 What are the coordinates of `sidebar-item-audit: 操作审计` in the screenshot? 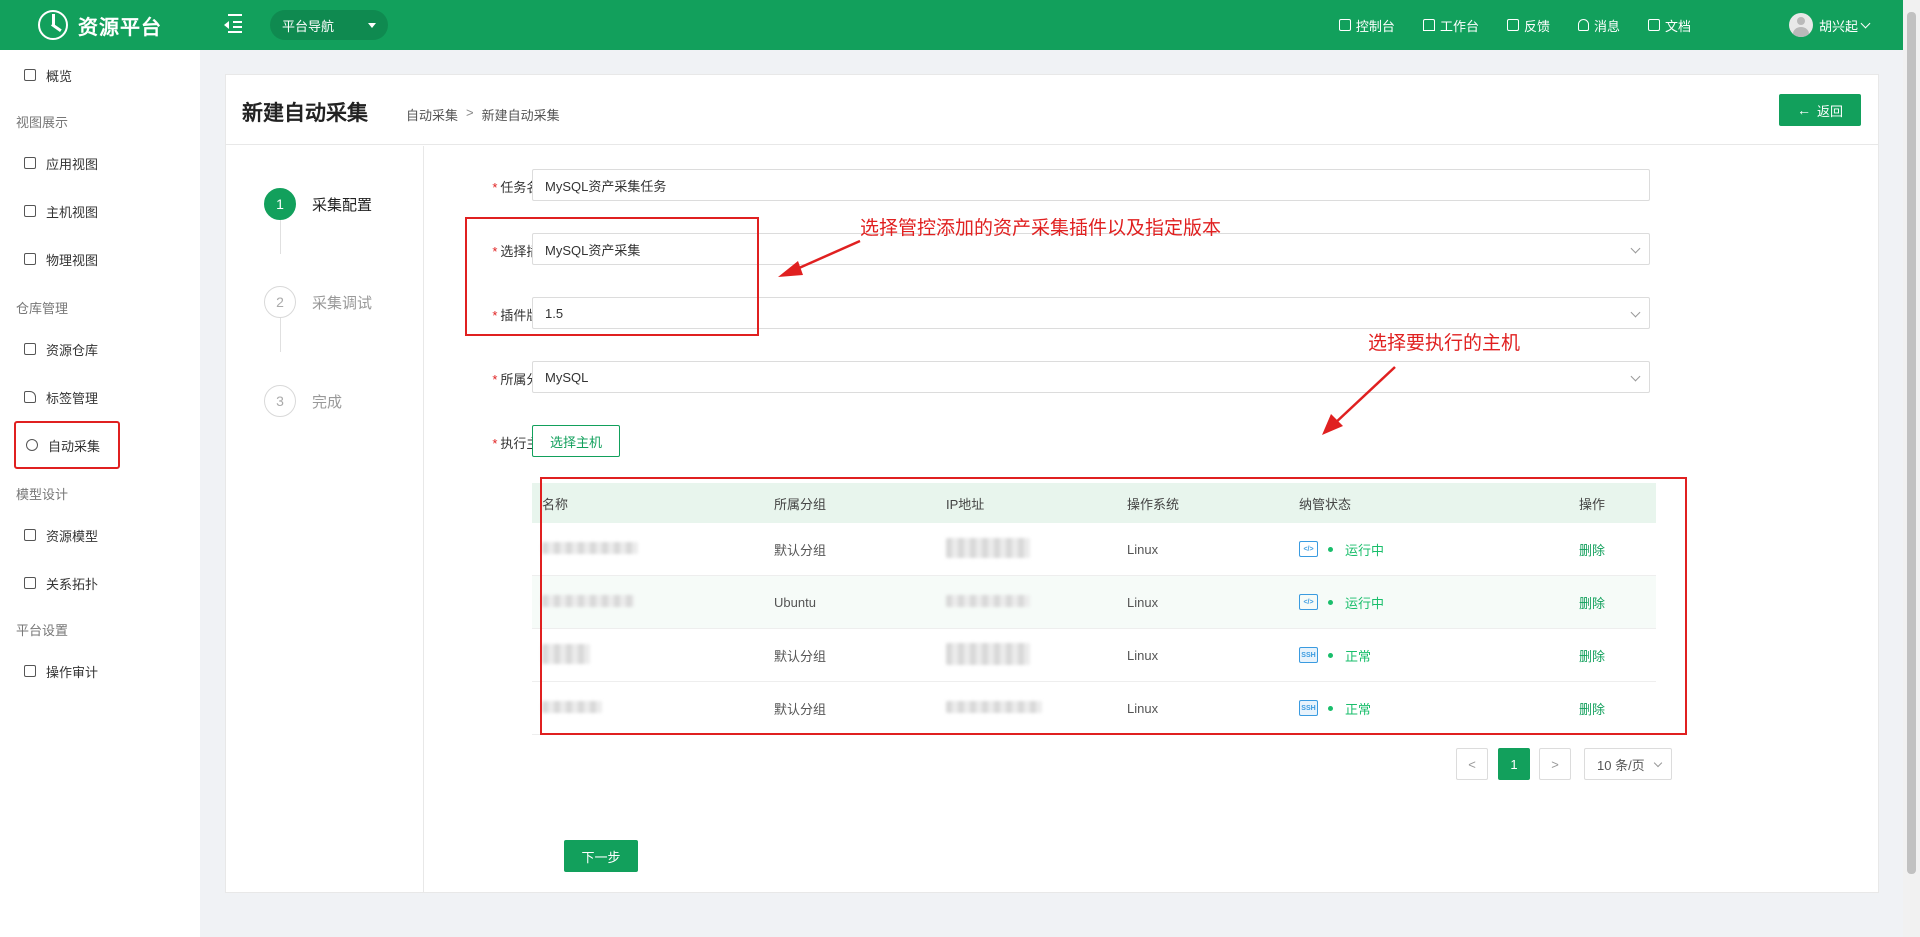 It's located at (66, 671).